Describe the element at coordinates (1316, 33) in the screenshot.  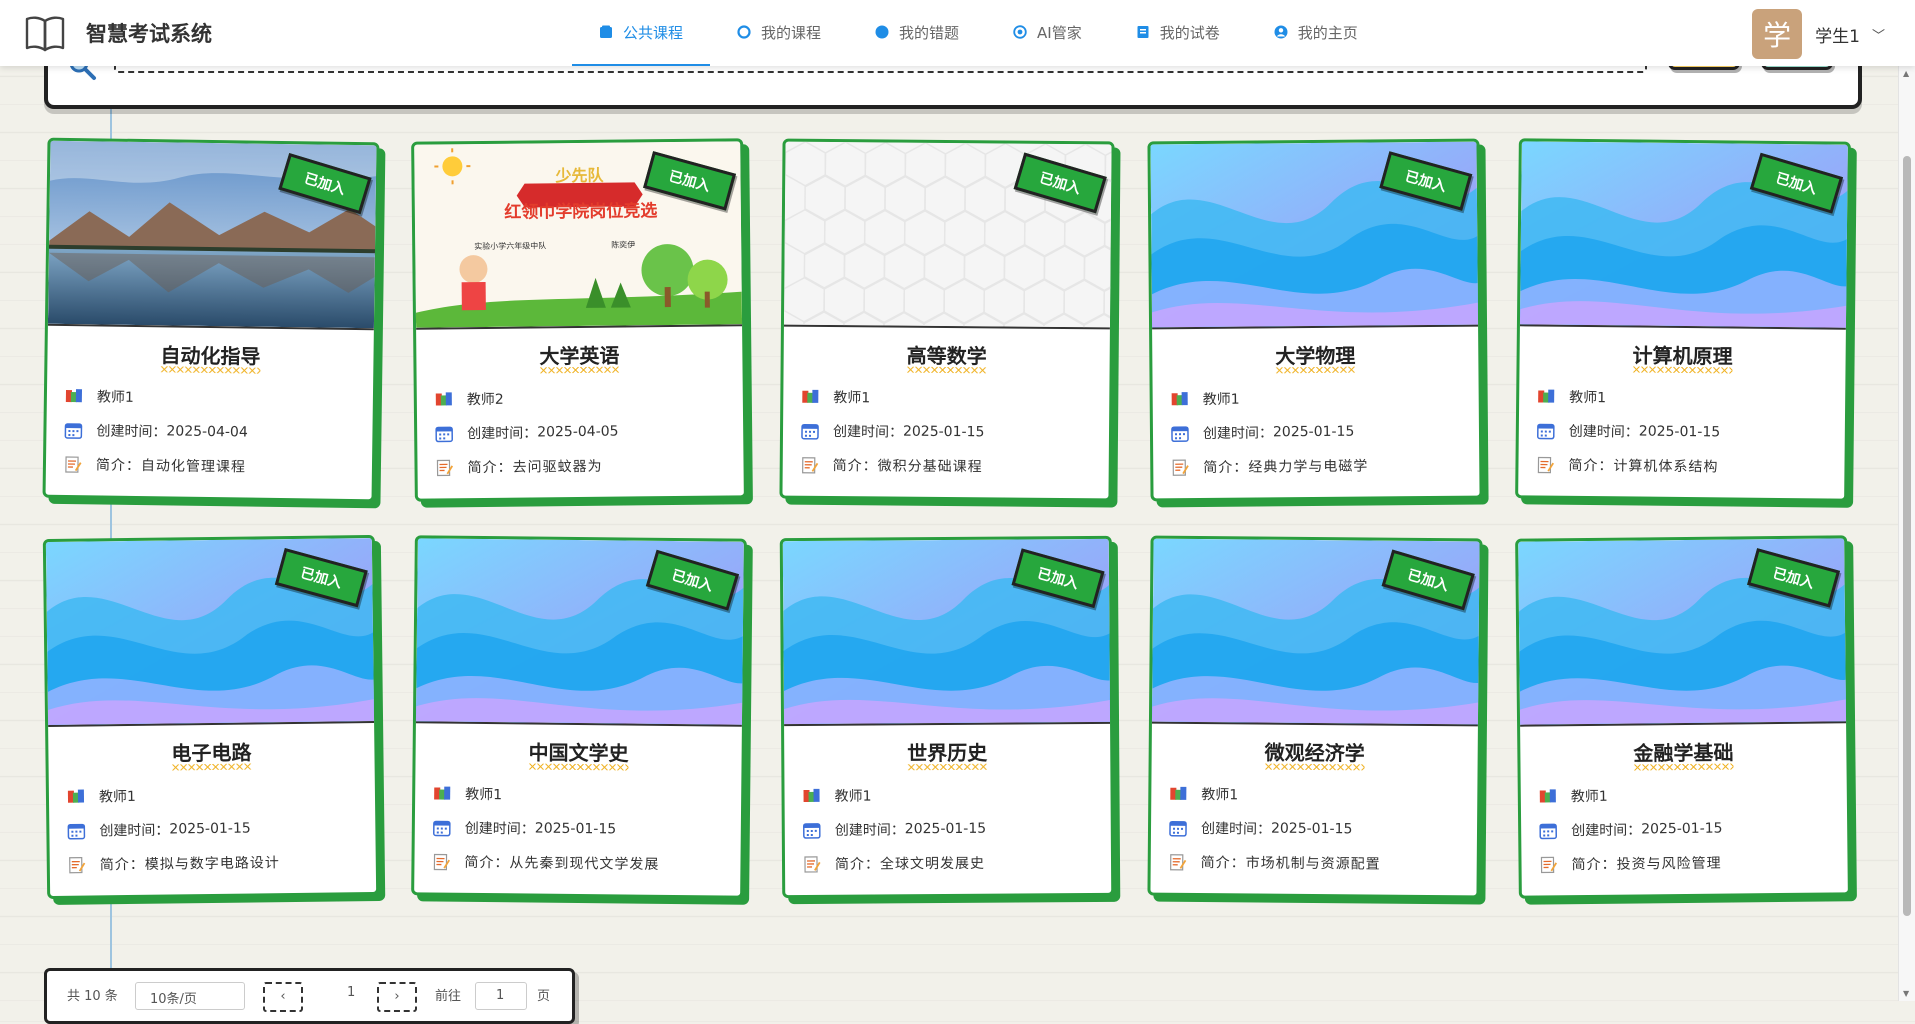
I see `nav-my-home: 我的主页` at that location.